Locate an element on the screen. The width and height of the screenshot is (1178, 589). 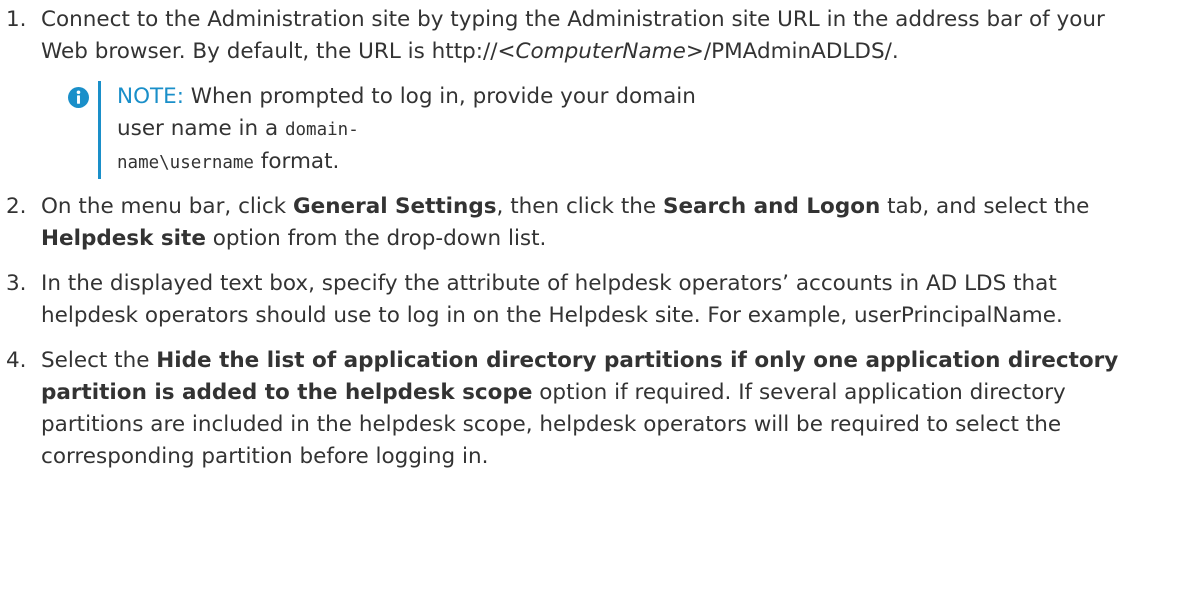
step-number: 3. is located at coordinates (16, 283).